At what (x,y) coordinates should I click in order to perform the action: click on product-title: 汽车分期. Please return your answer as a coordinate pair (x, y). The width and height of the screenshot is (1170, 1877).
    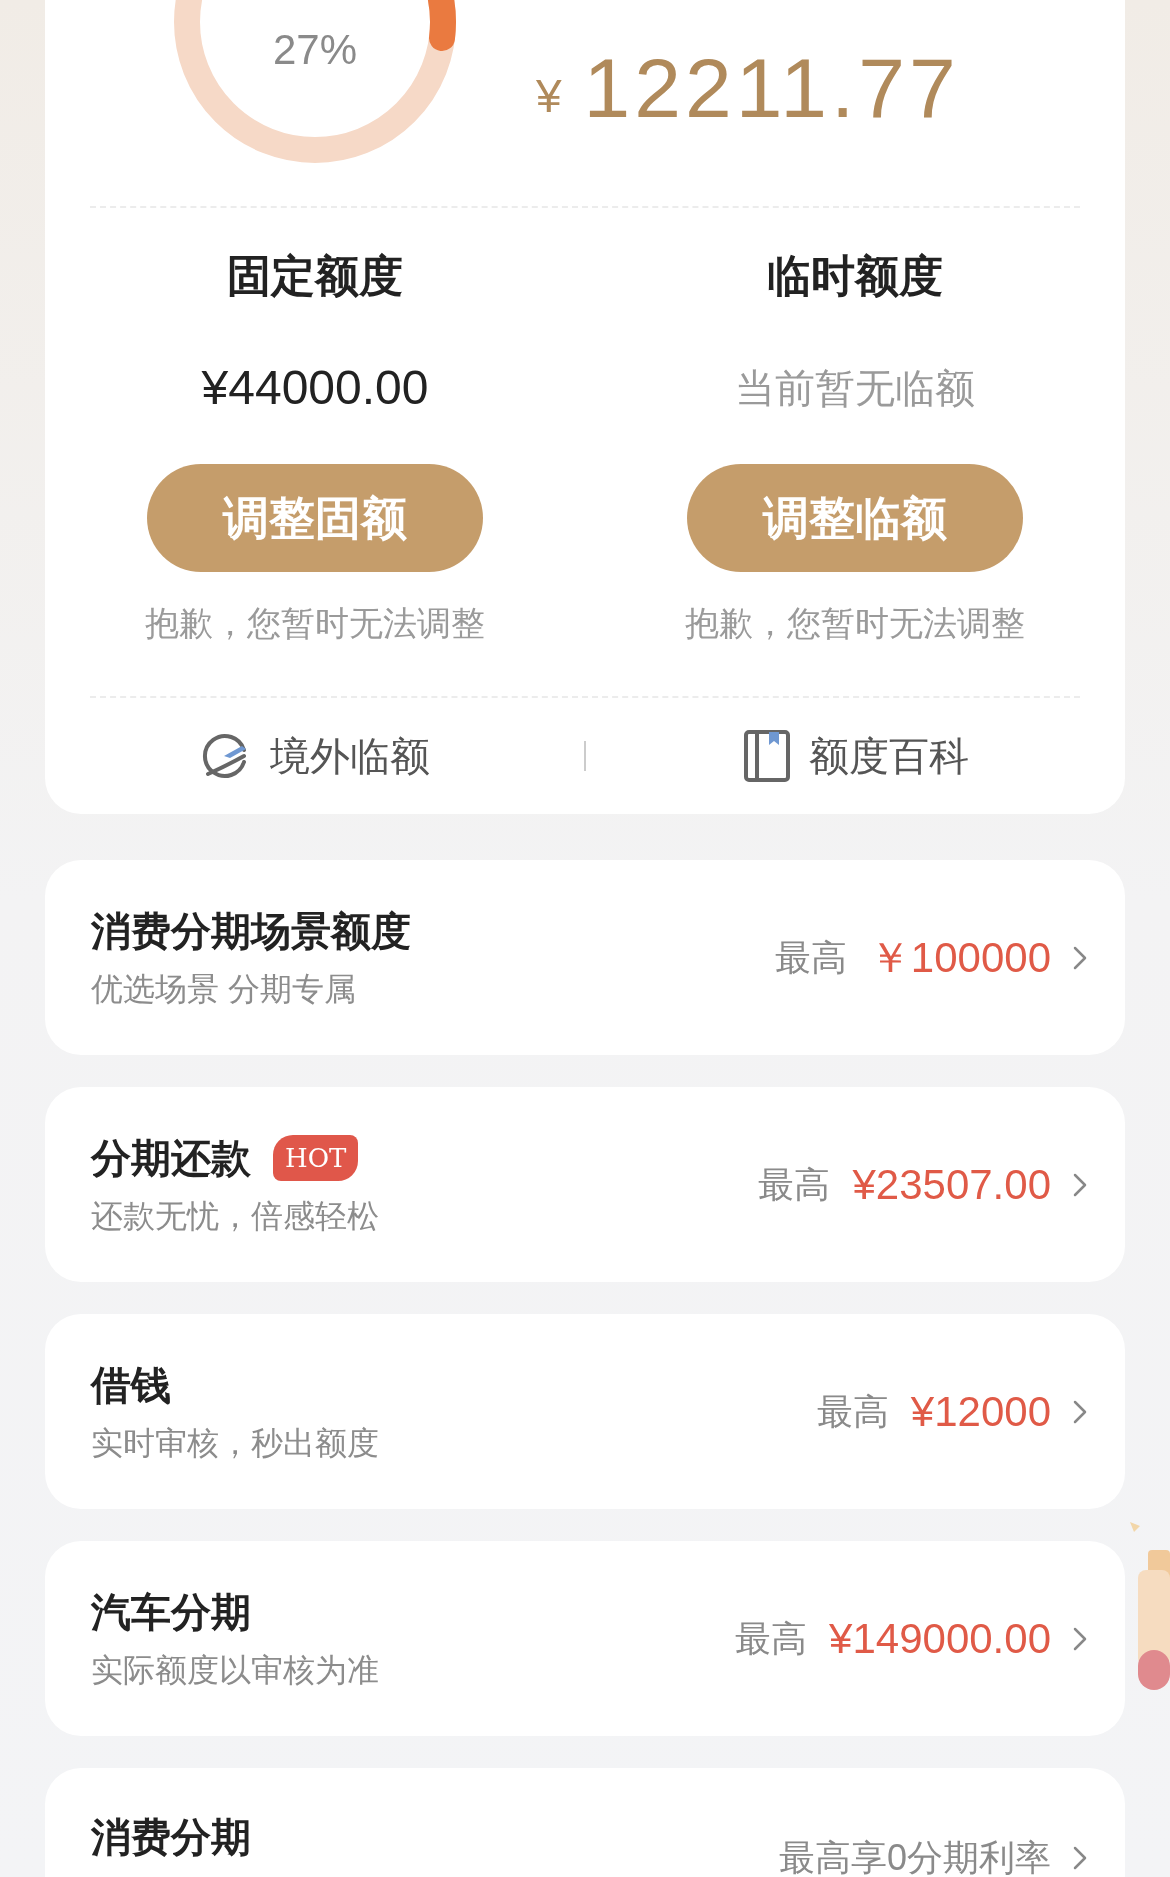
    Looking at the image, I should click on (171, 1612).